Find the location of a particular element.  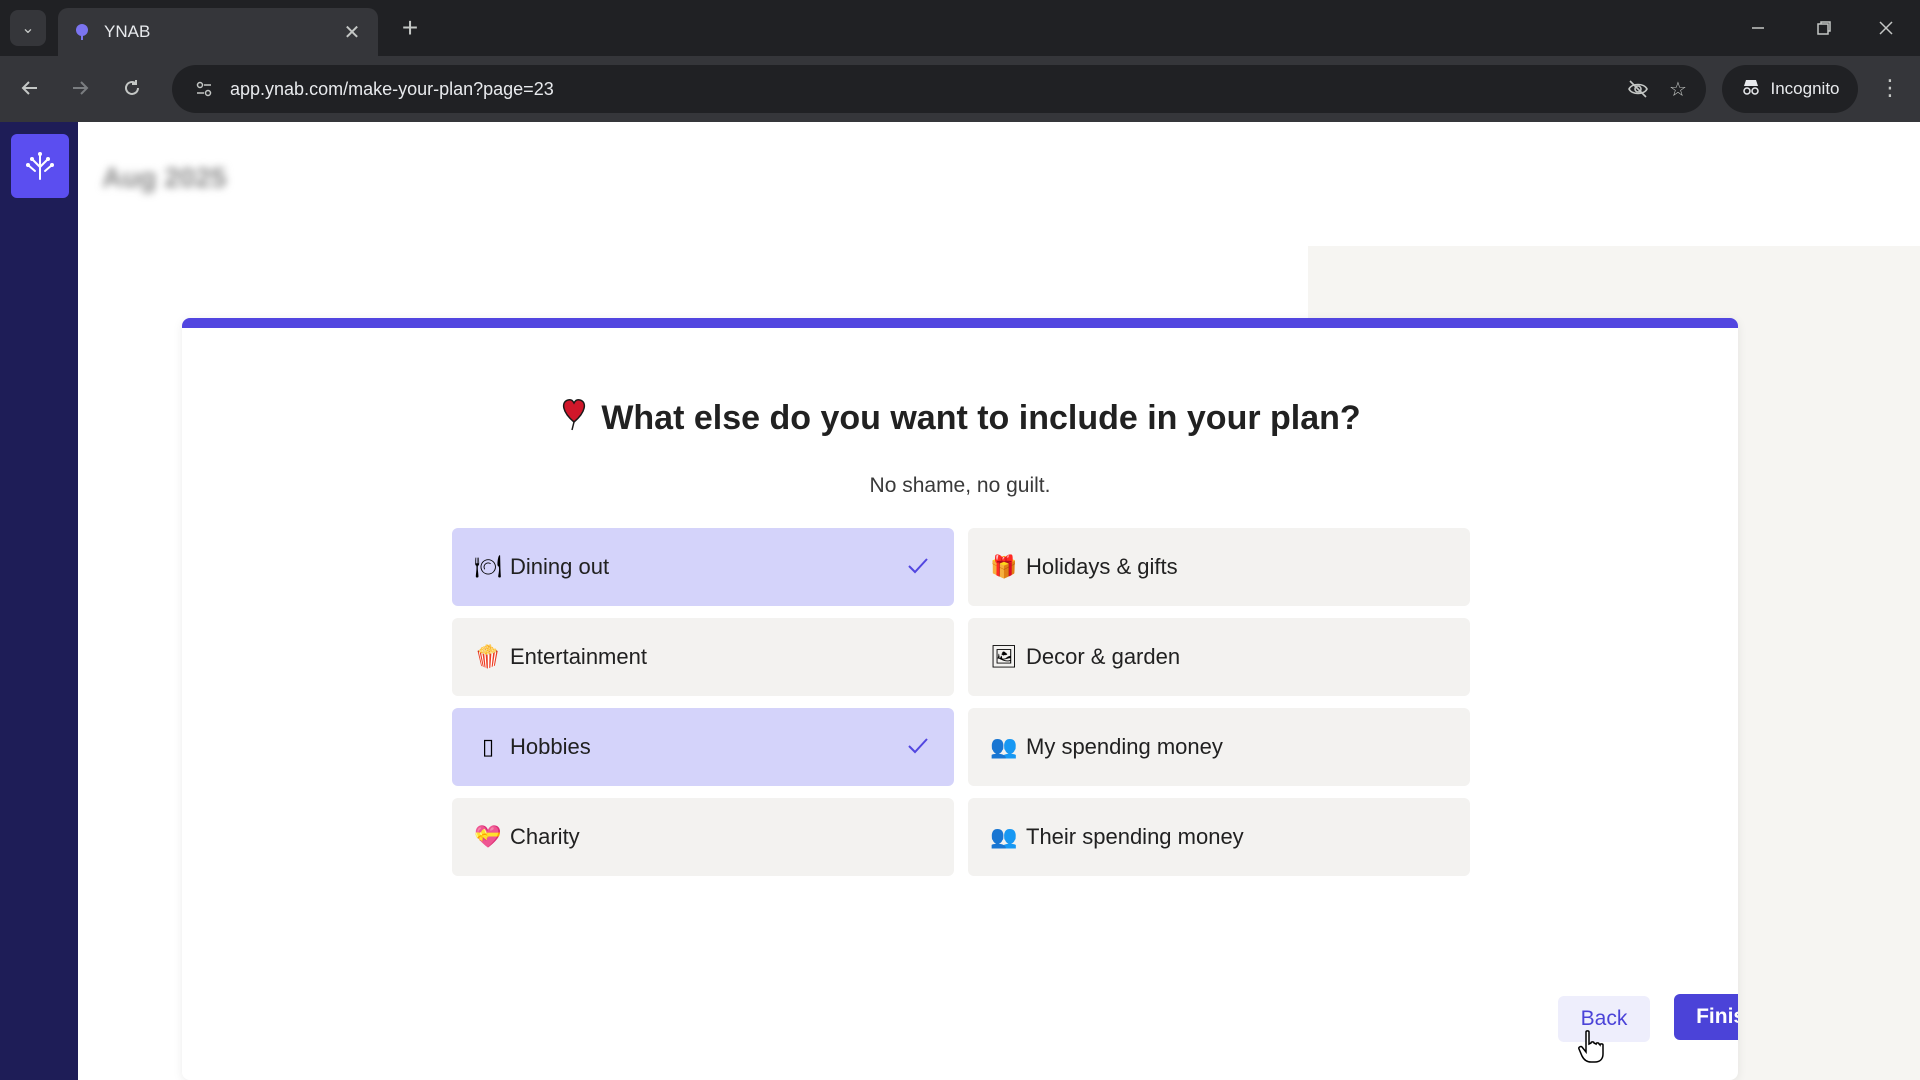

option-label: Hobbies is located at coordinates (550, 746).